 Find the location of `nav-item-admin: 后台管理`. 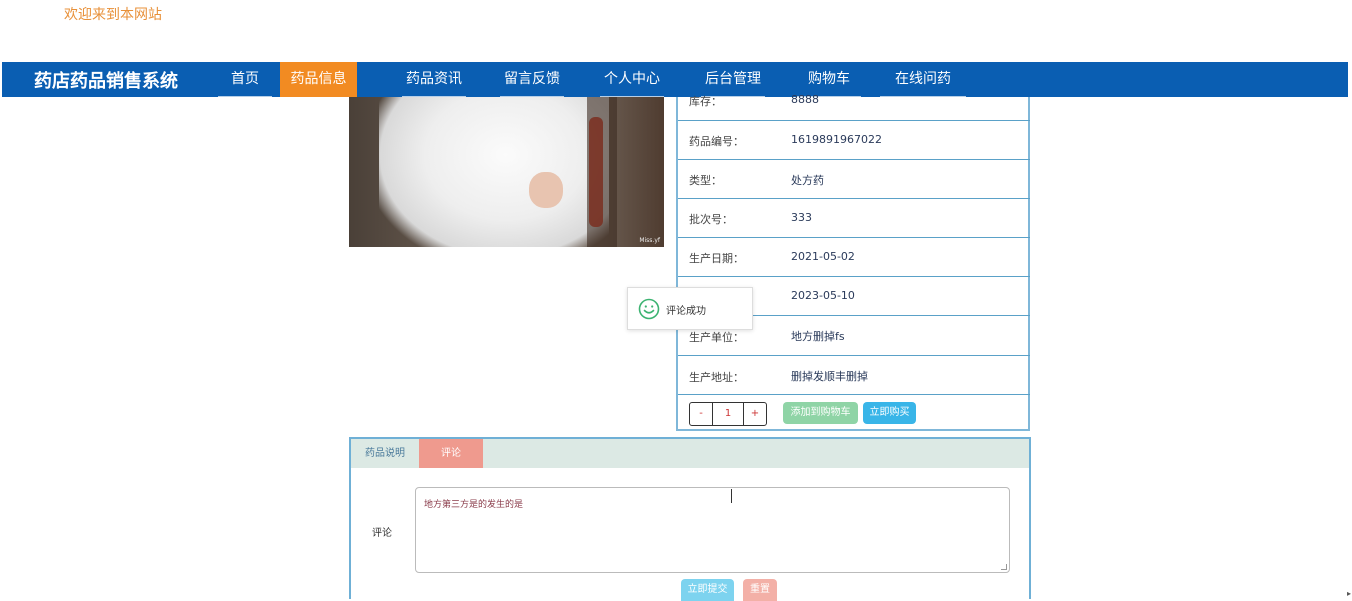

nav-item-admin: 后台管理 is located at coordinates (733, 79).